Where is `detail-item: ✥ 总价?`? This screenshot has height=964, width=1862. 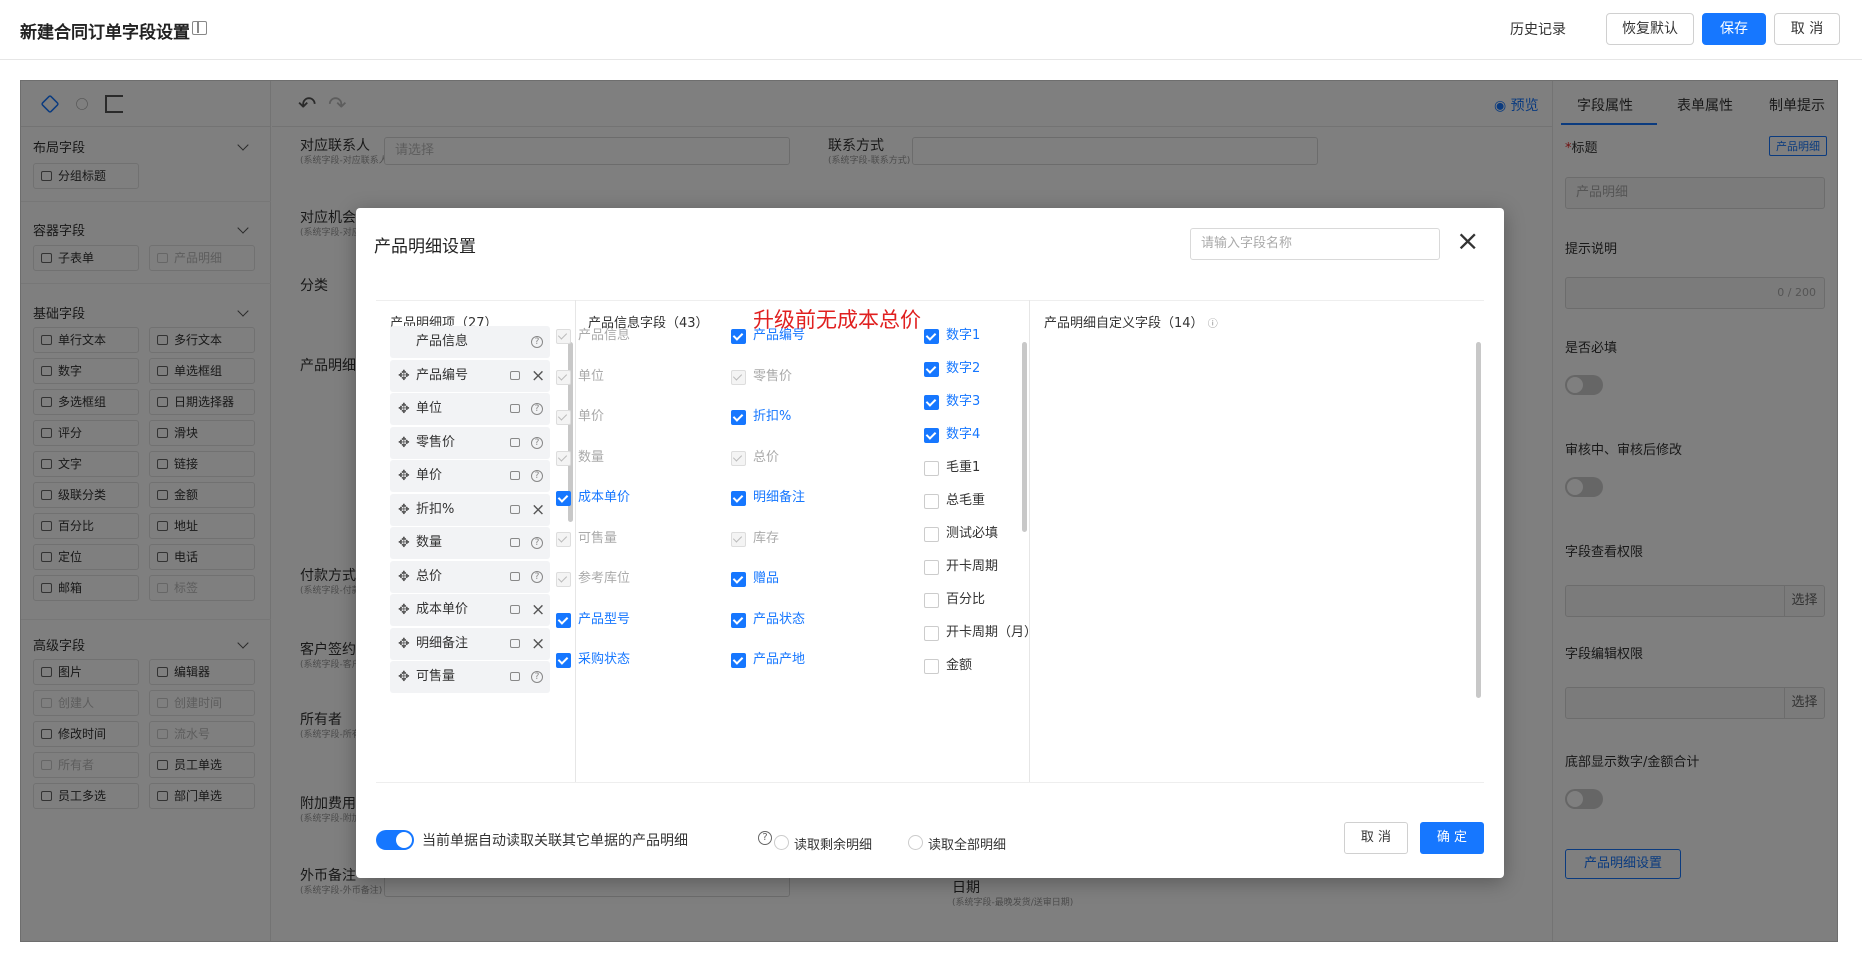
detail-item: ✥ 总价? is located at coordinates (470, 576).